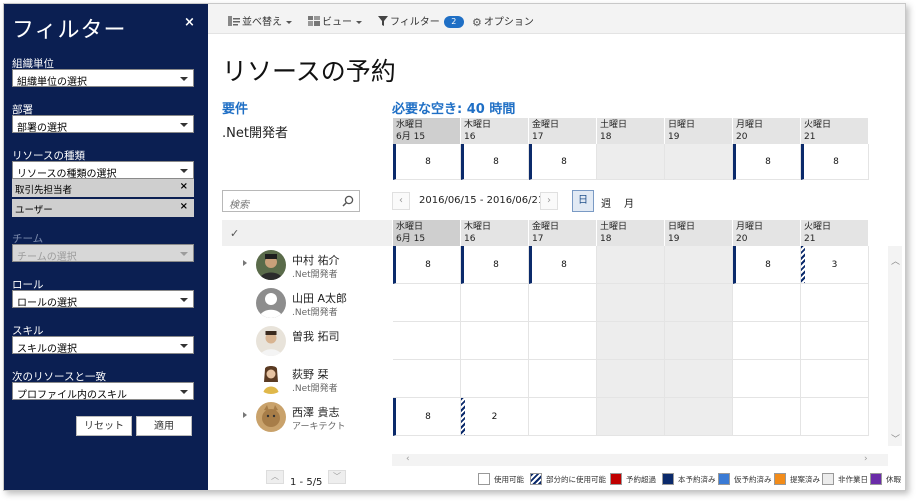  What do you see at coordinates (260, 21) in the screenshot?
I see `sort-button: 並べ替え` at bounding box center [260, 21].